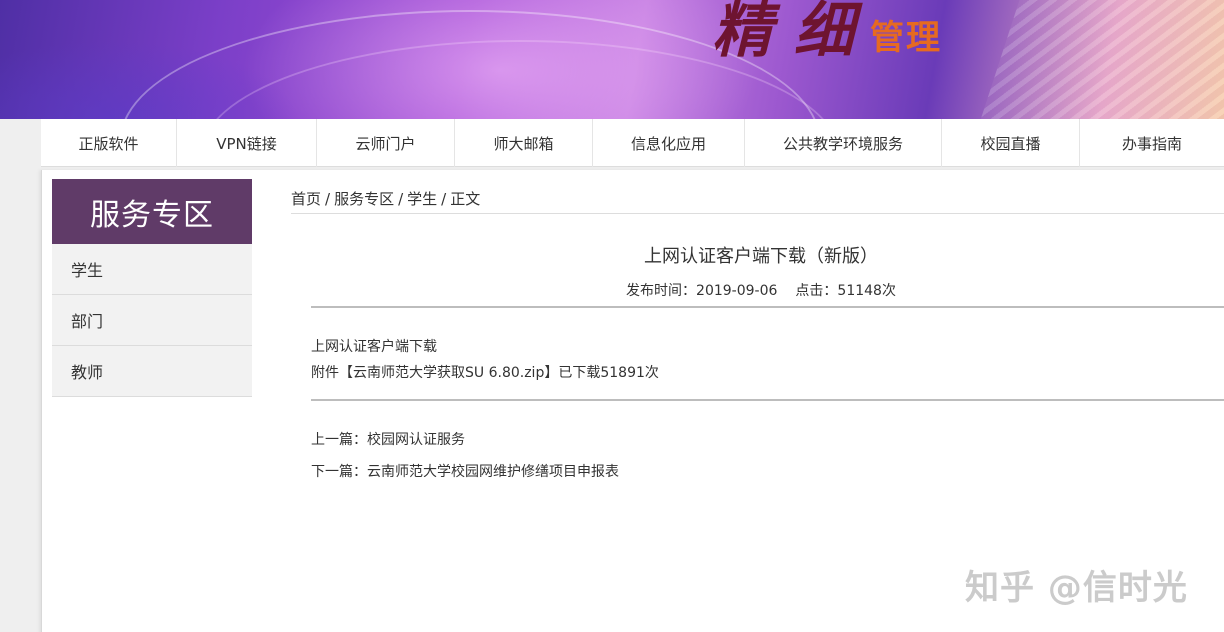 The width and height of the screenshot is (1224, 632). What do you see at coordinates (1100, 59) in the screenshot?
I see `banner-building-graphic` at bounding box center [1100, 59].